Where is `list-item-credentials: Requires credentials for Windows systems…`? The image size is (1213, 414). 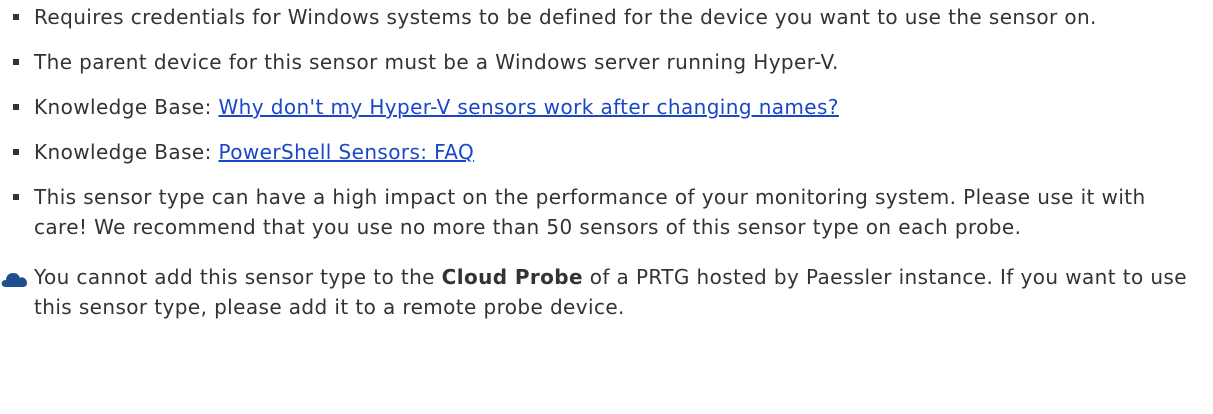 list-item-credentials: Requires credentials for Windows systems… is located at coordinates (606, 17).